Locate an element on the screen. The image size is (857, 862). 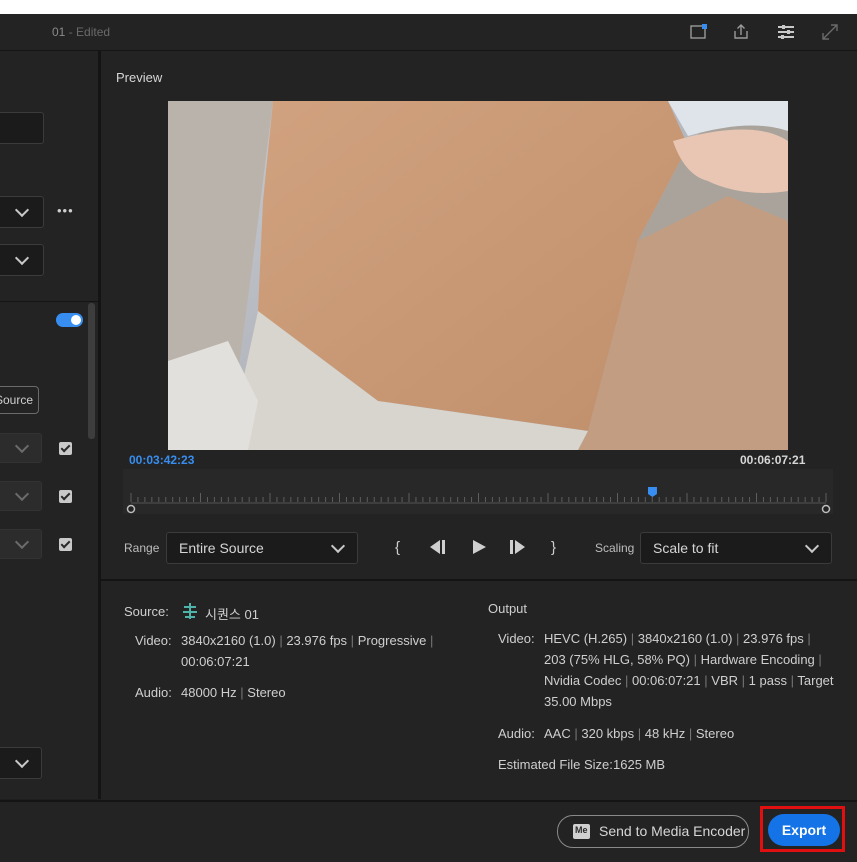
frame-rate-dropdown is located at coordinates (21, 496).